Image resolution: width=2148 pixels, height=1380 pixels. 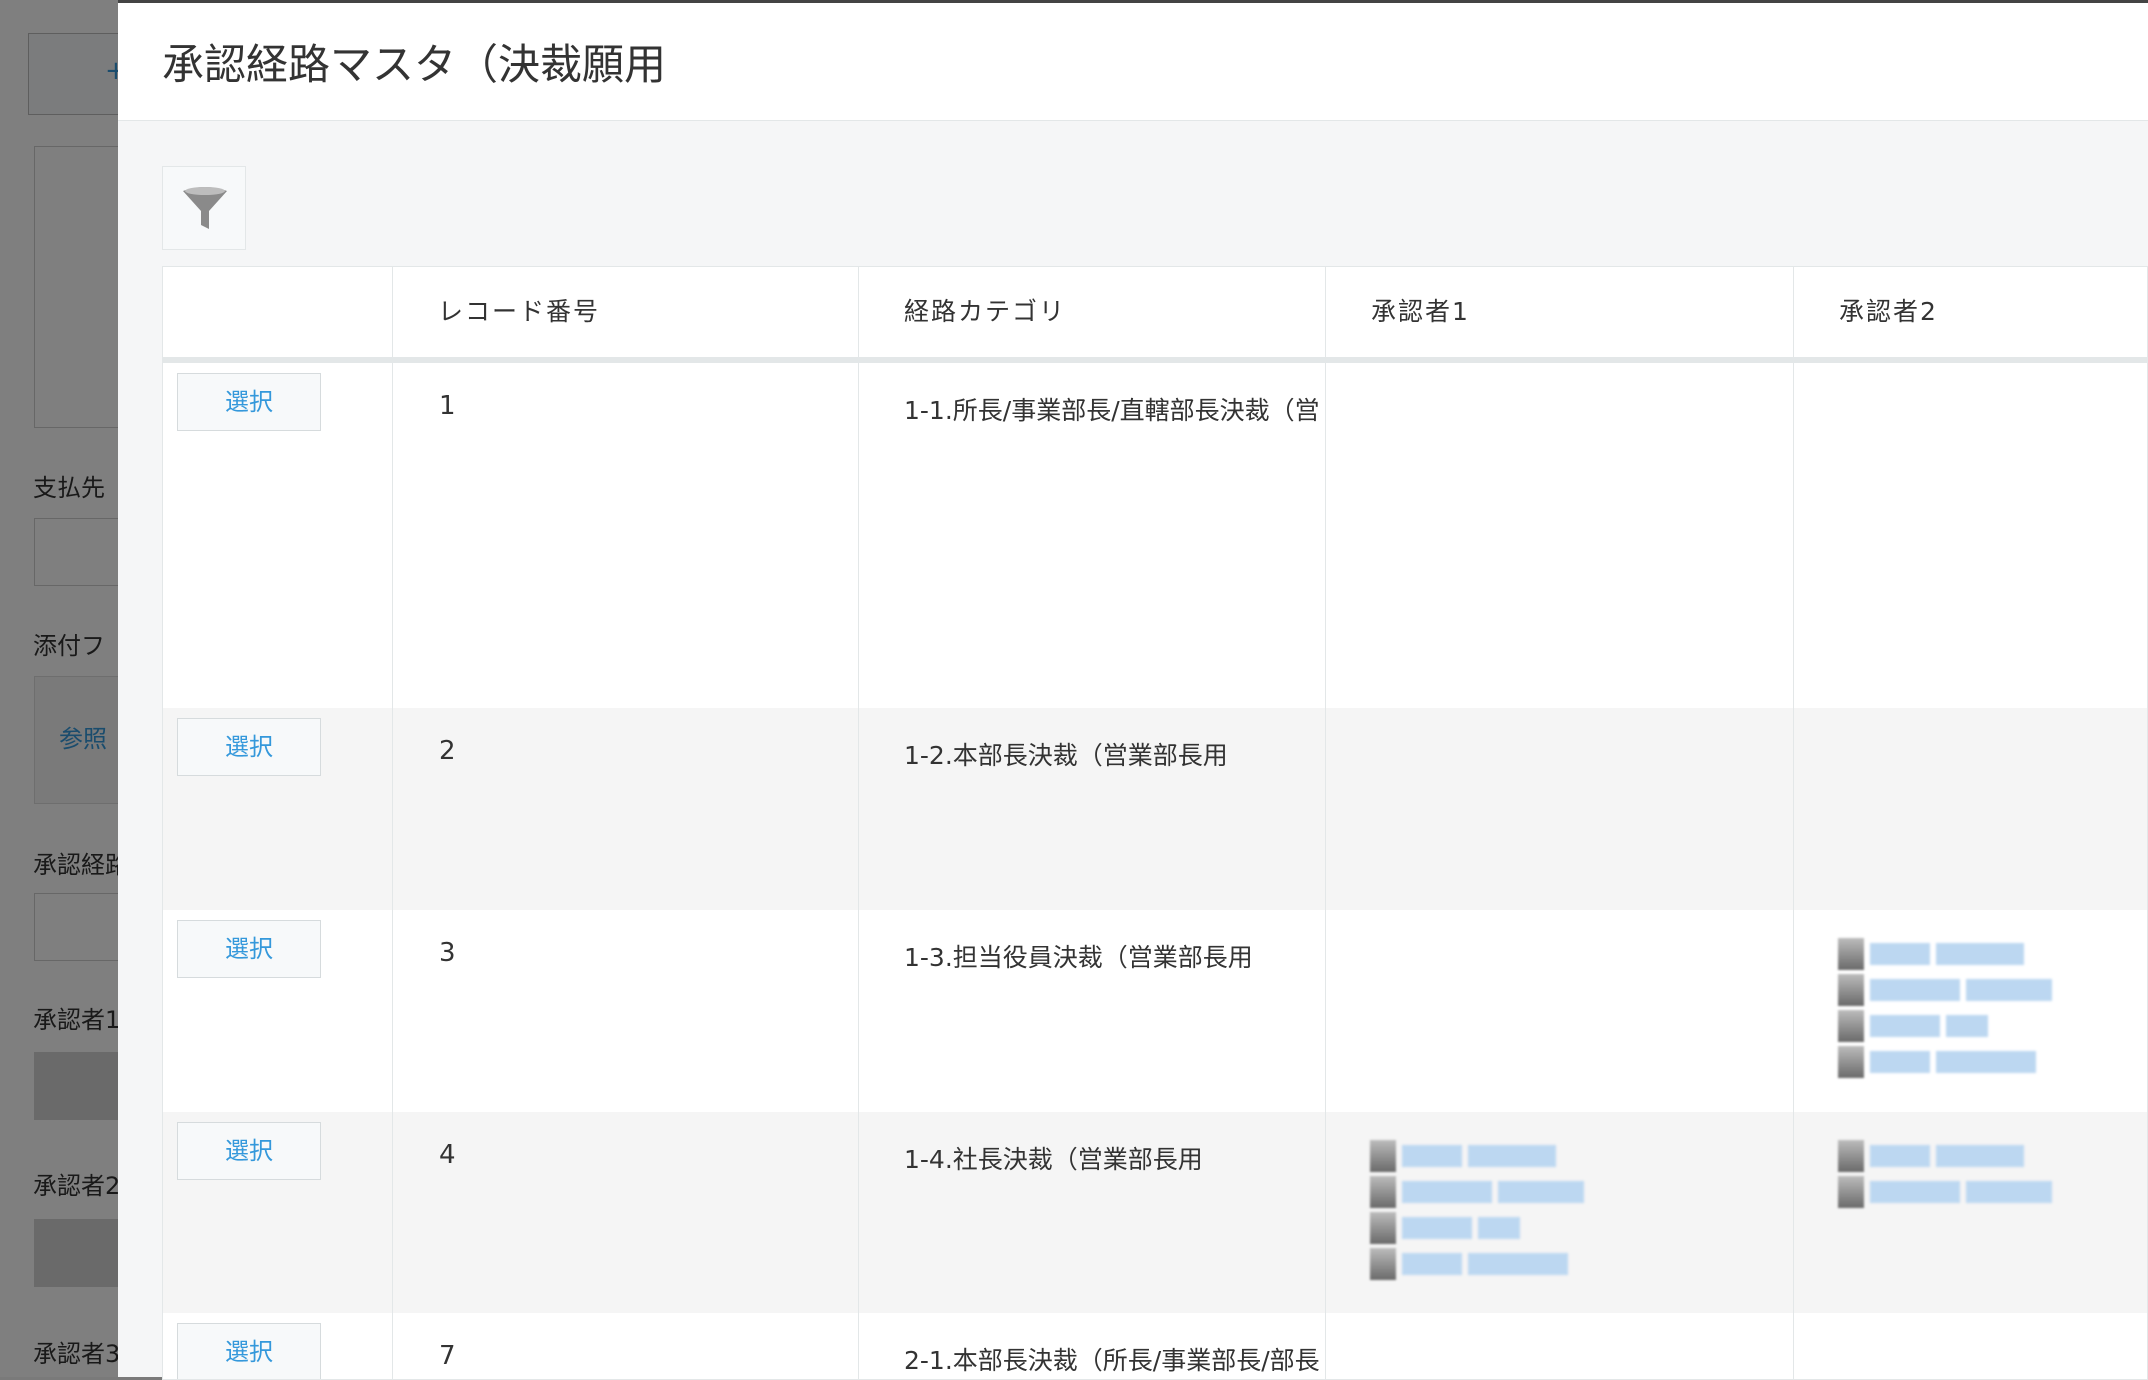 What do you see at coordinates (447, 1155) in the screenshot?
I see `record-number: 4` at bounding box center [447, 1155].